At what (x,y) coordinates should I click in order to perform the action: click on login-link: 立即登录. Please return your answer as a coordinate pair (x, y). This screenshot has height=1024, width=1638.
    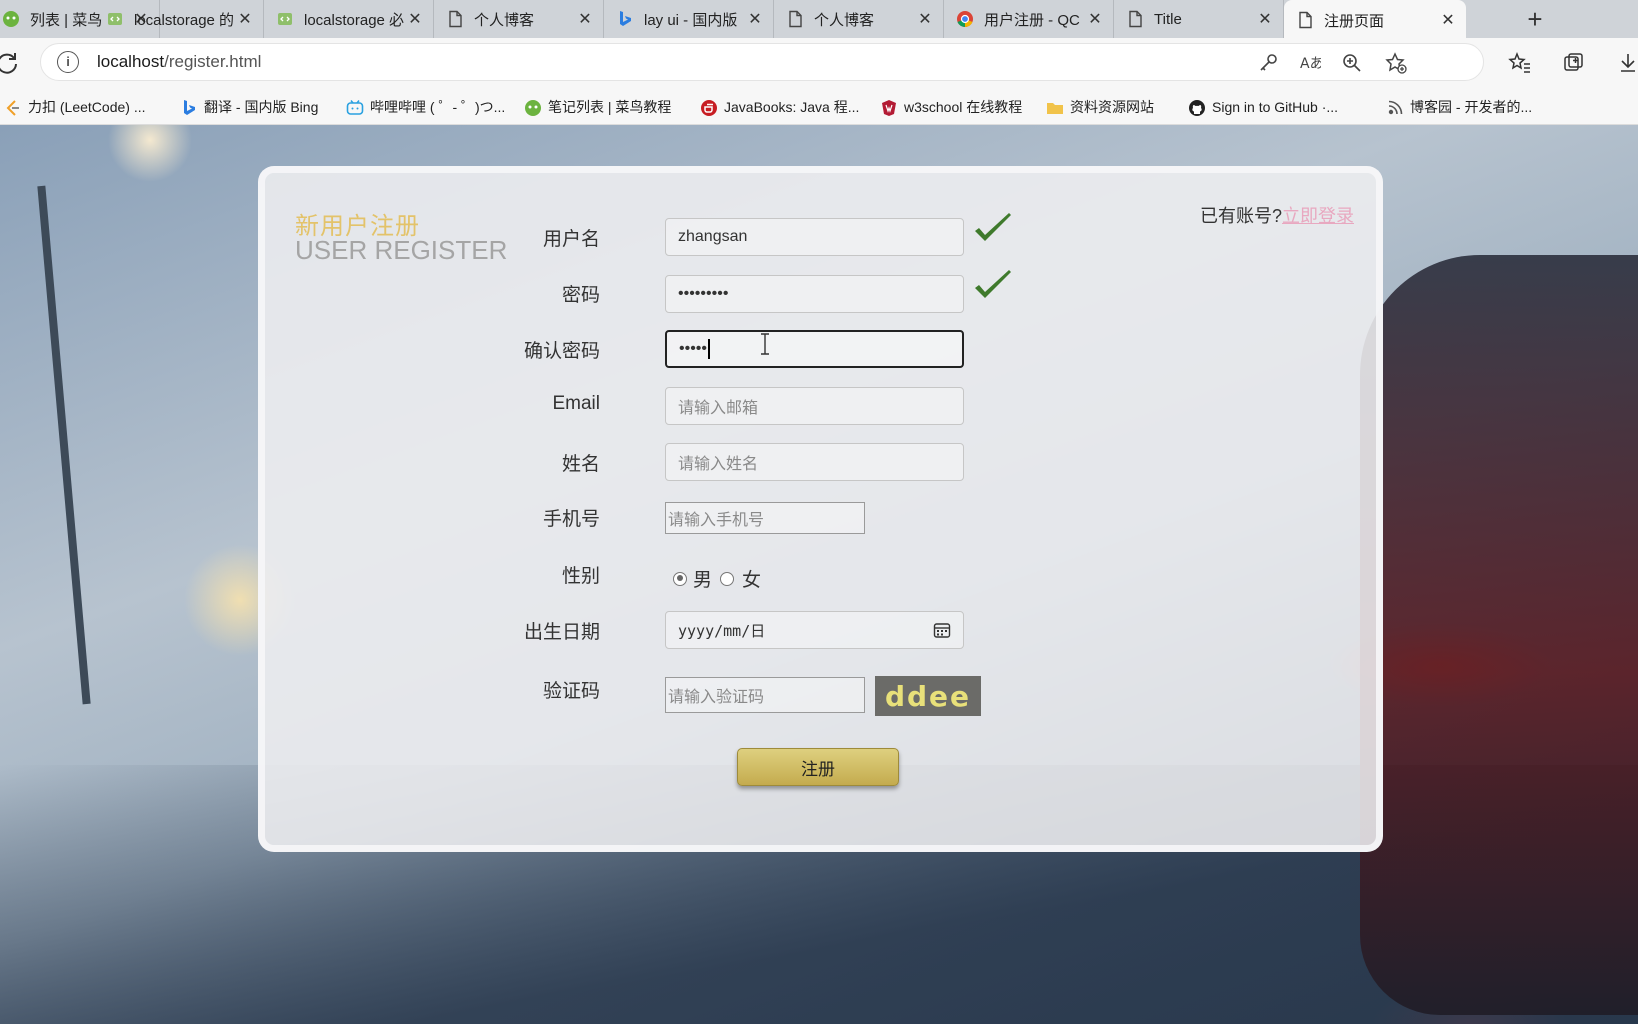
    Looking at the image, I should click on (1318, 216).